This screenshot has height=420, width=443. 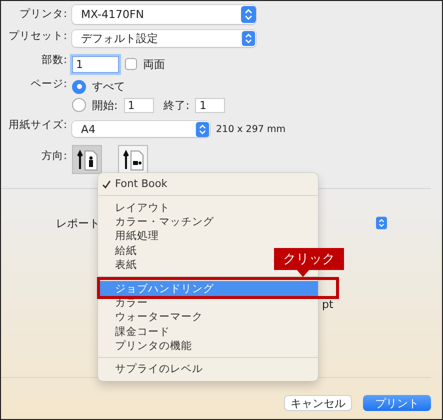 What do you see at coordinates (208, 317) in the screenshot?
I see `menu-item: ウォーターマーク` at bounding box center [208, 317].